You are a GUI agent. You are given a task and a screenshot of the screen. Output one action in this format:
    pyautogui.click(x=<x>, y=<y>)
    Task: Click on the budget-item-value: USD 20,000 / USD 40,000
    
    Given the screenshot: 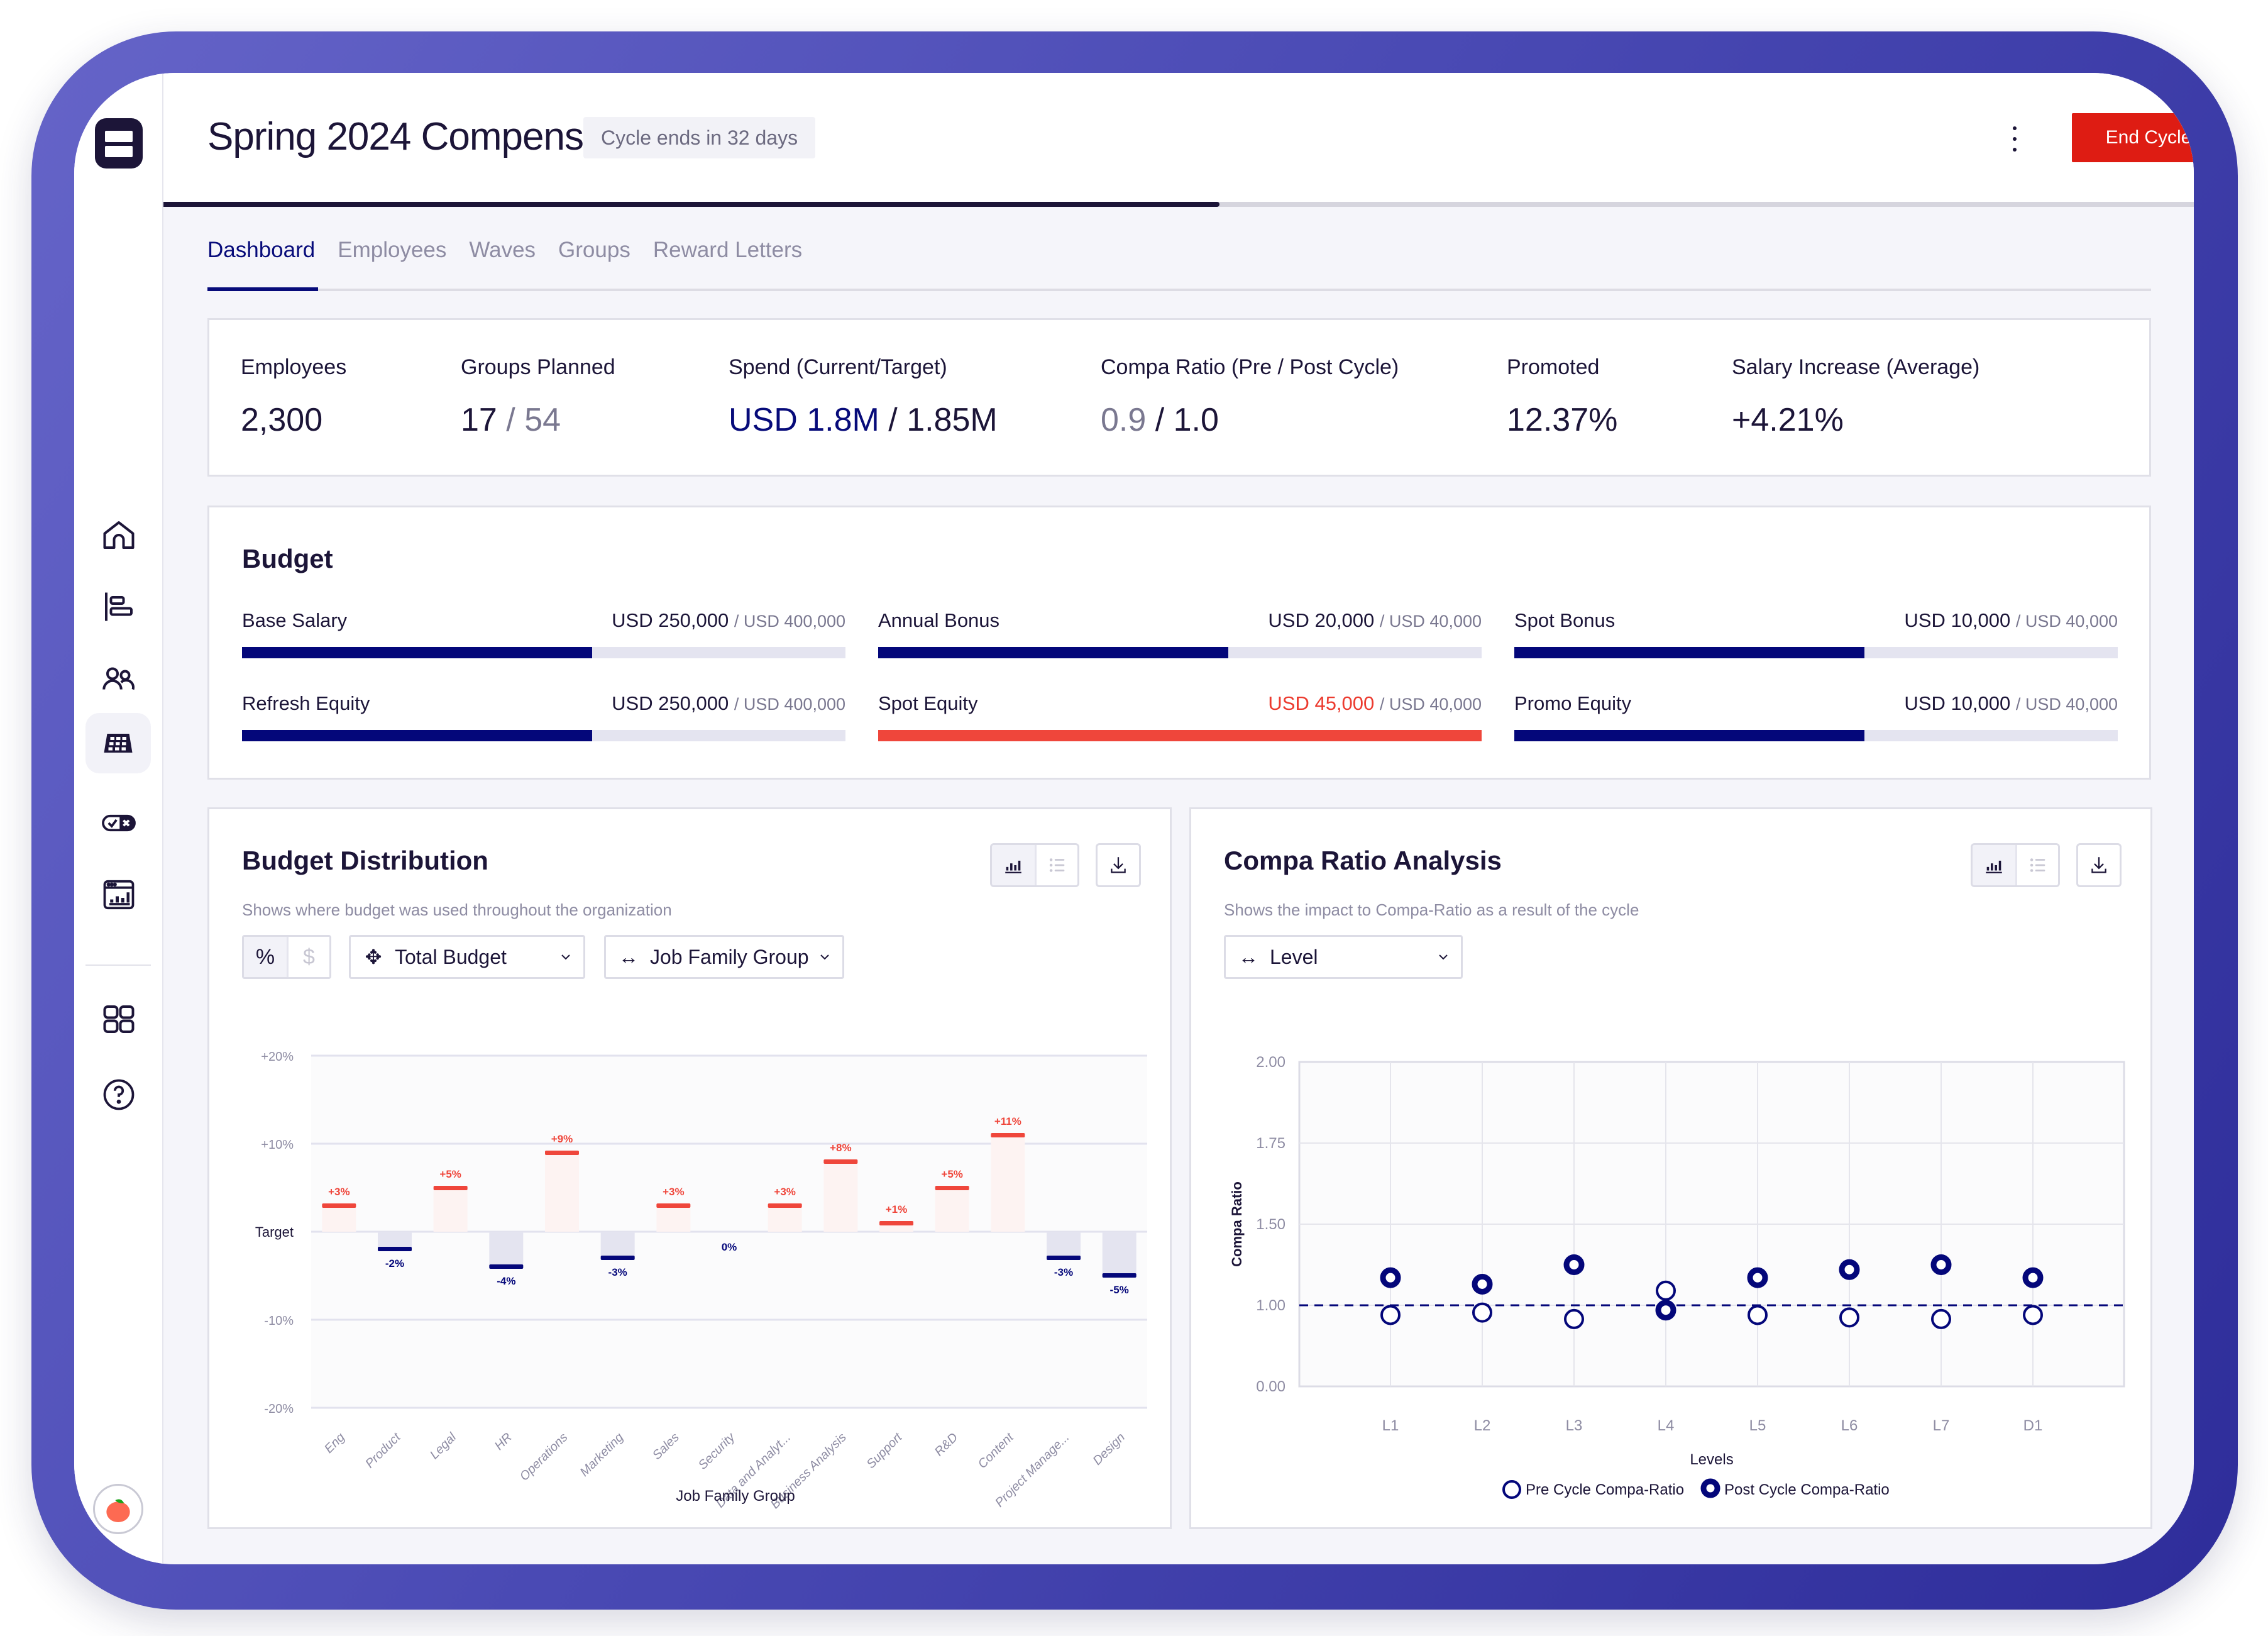 What is the action you would take?
    pyautogui.click(x=1375, y=620)
    